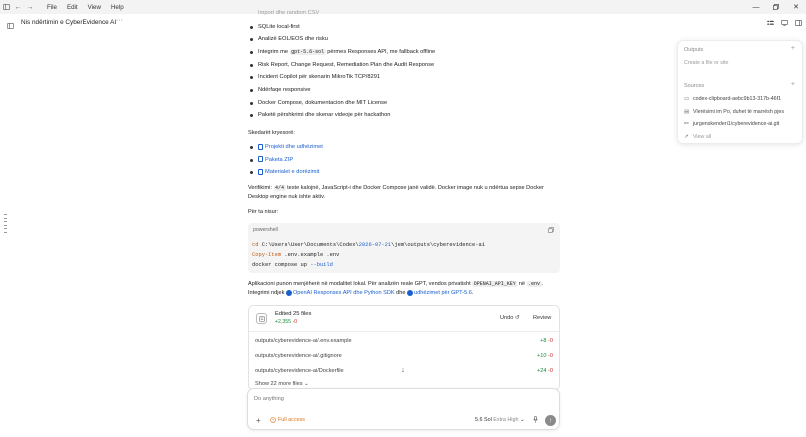 Image resolution: width=806 pixels, height=437 pixels. Describe the element at coordinates (261, 318) in the screenshot. I see `edit-file-icon` at that location.